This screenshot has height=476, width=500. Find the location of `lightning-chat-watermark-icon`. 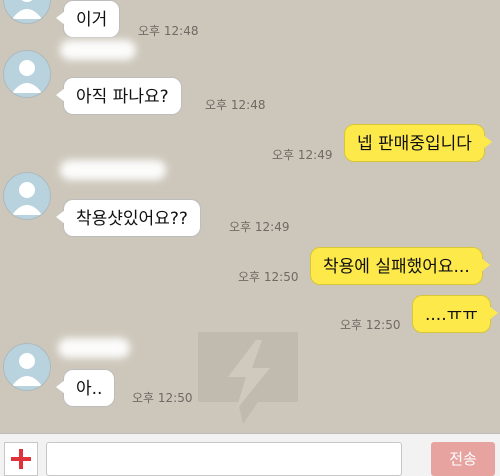

lightning-chat-watermark-icon is located at coordinates (248, 378).